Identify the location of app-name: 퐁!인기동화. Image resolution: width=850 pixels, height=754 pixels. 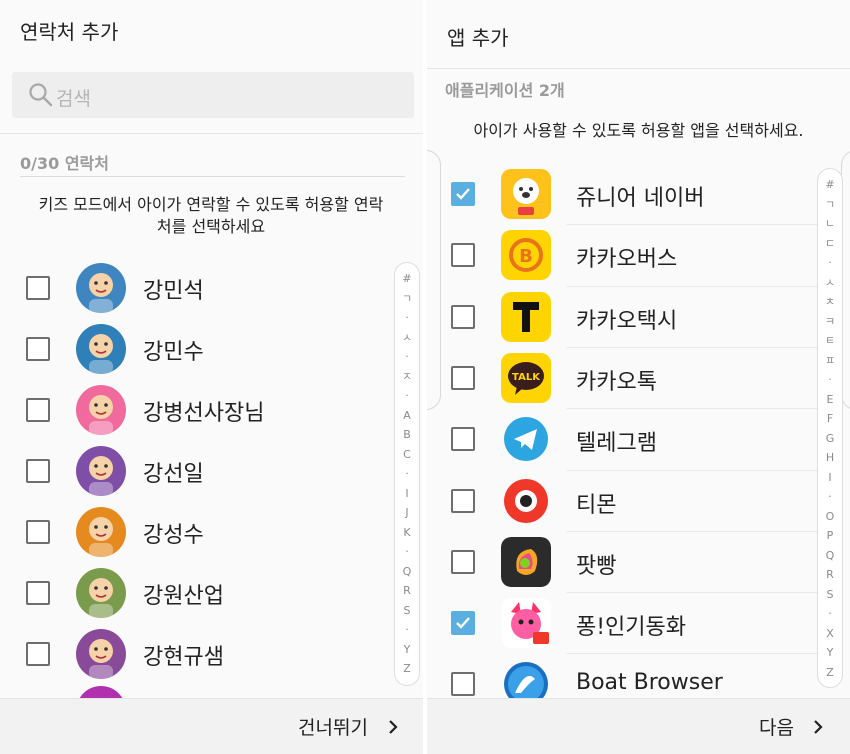
(631, 628).